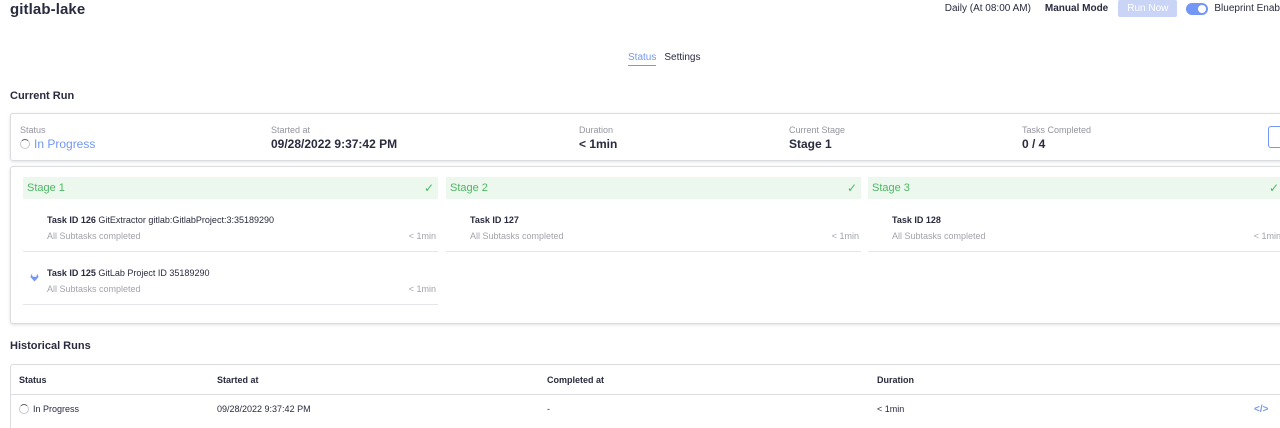 This screenshot has height=428, width=1280. I want to click on current-stage-value: Stage 1, so click(810, 144).